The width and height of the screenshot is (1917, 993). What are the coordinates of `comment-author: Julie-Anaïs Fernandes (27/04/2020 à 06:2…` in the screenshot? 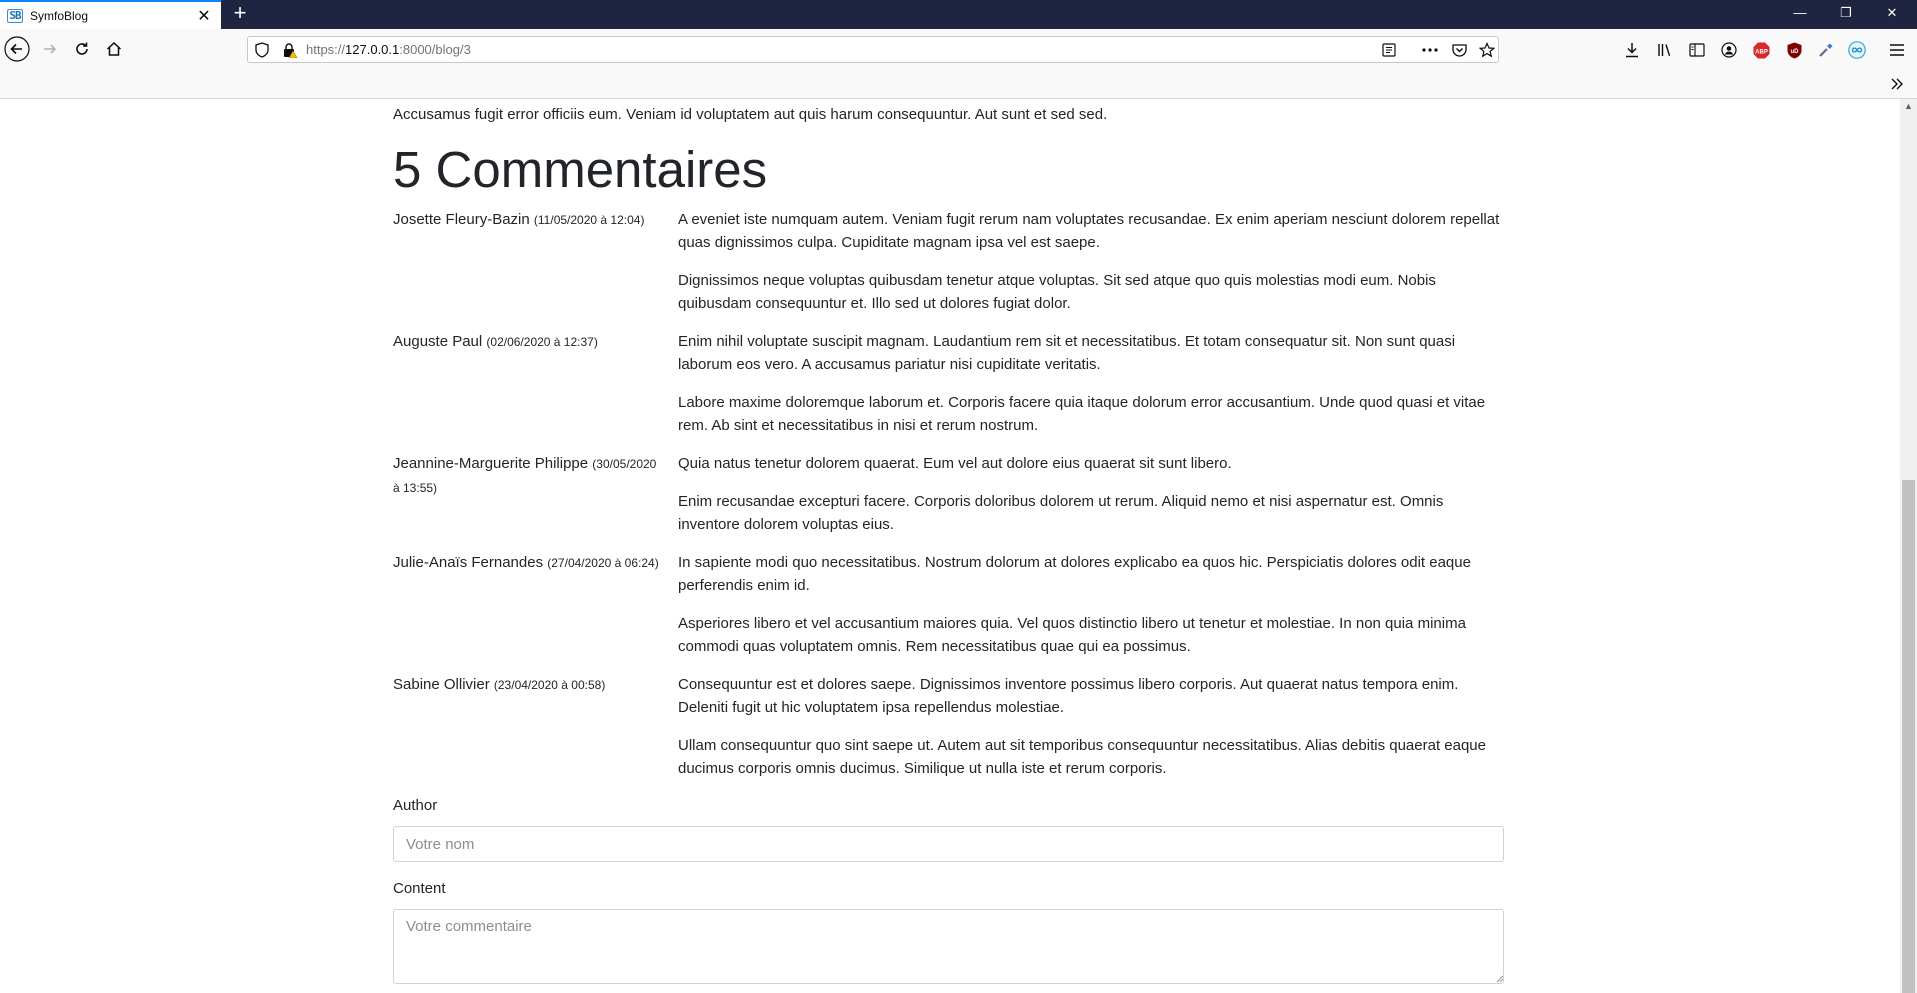 It's located at (526, 562).